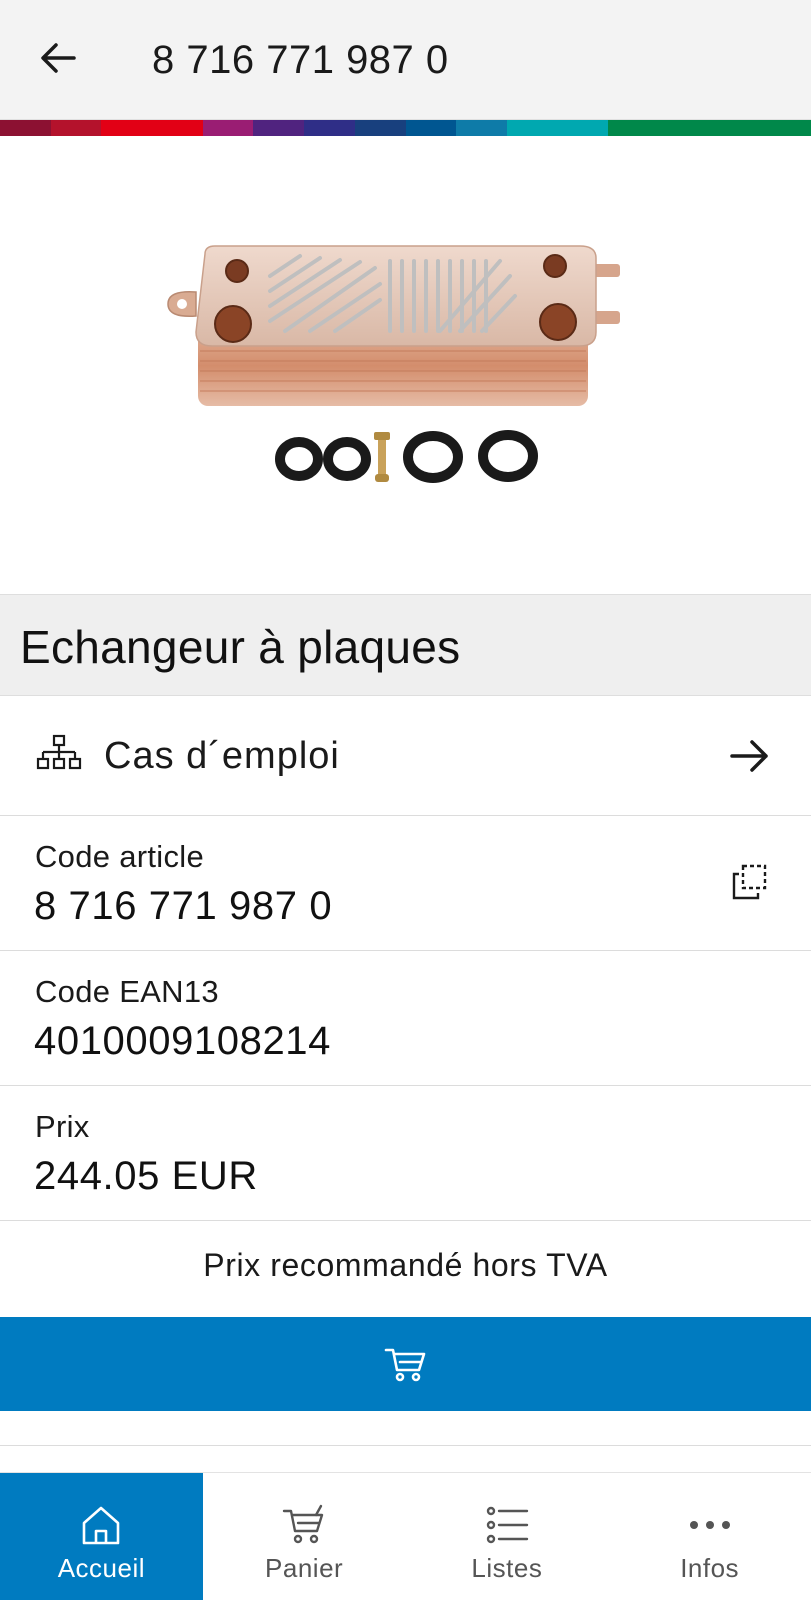 The image size is (811, 1600). I want to click on bottom-nav: Accueil Panier Listes Infos, so click(405, 1536).